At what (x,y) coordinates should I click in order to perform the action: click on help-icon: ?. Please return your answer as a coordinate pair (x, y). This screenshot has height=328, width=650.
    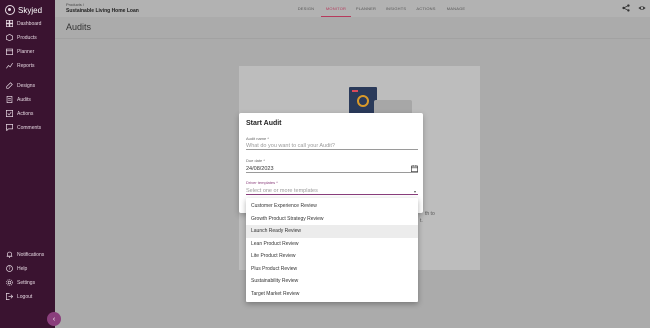
    Looking at the image, I should click on (9, 268).